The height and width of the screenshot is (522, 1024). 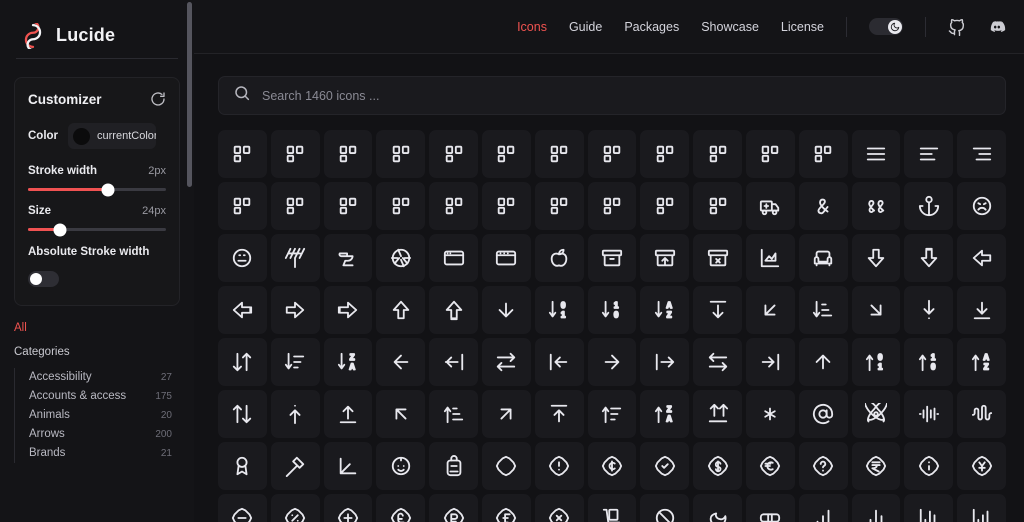 What do you see at coordinates (665, 414) in the screenshot?
I see `icon-cell-arrow-up-z-a: ZA` at bounding box center [665, 414].